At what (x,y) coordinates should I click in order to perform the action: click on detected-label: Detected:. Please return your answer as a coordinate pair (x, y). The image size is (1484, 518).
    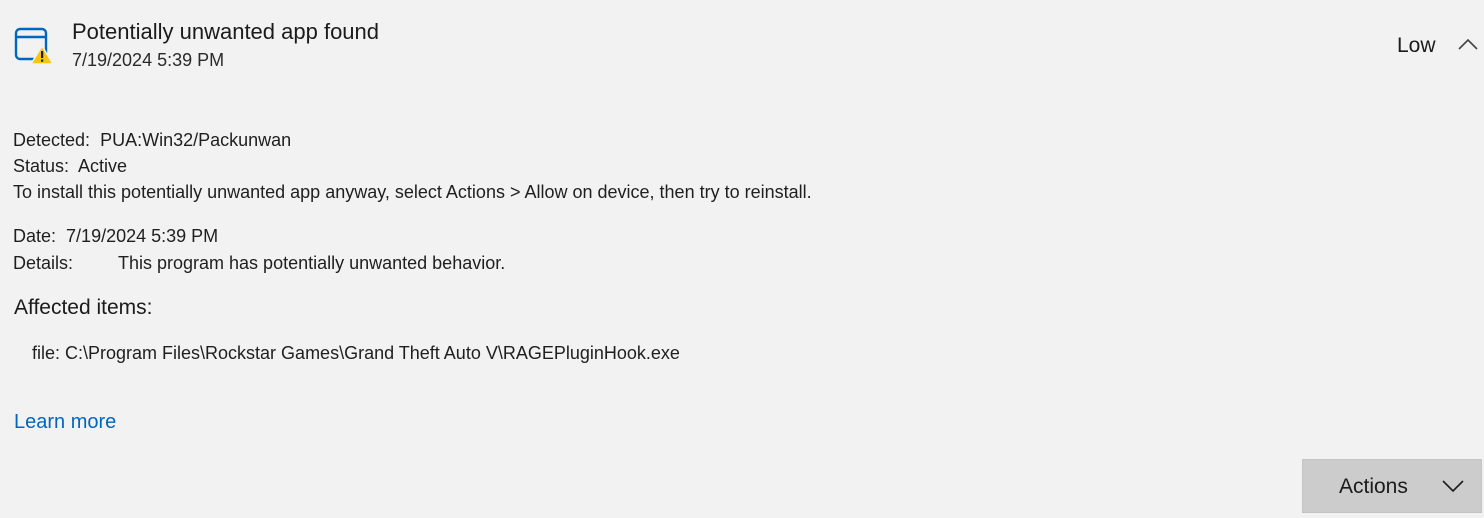
    Looking at the image, I should click on (52, 140).